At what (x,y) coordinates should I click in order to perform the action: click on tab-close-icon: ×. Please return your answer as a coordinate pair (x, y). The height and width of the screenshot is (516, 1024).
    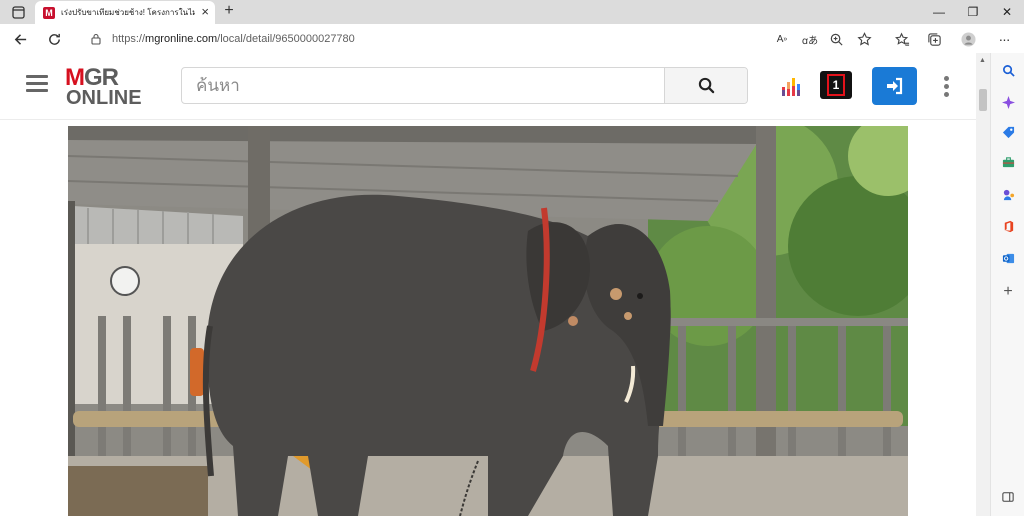
    Looking at the image, I should click on (205, 12).